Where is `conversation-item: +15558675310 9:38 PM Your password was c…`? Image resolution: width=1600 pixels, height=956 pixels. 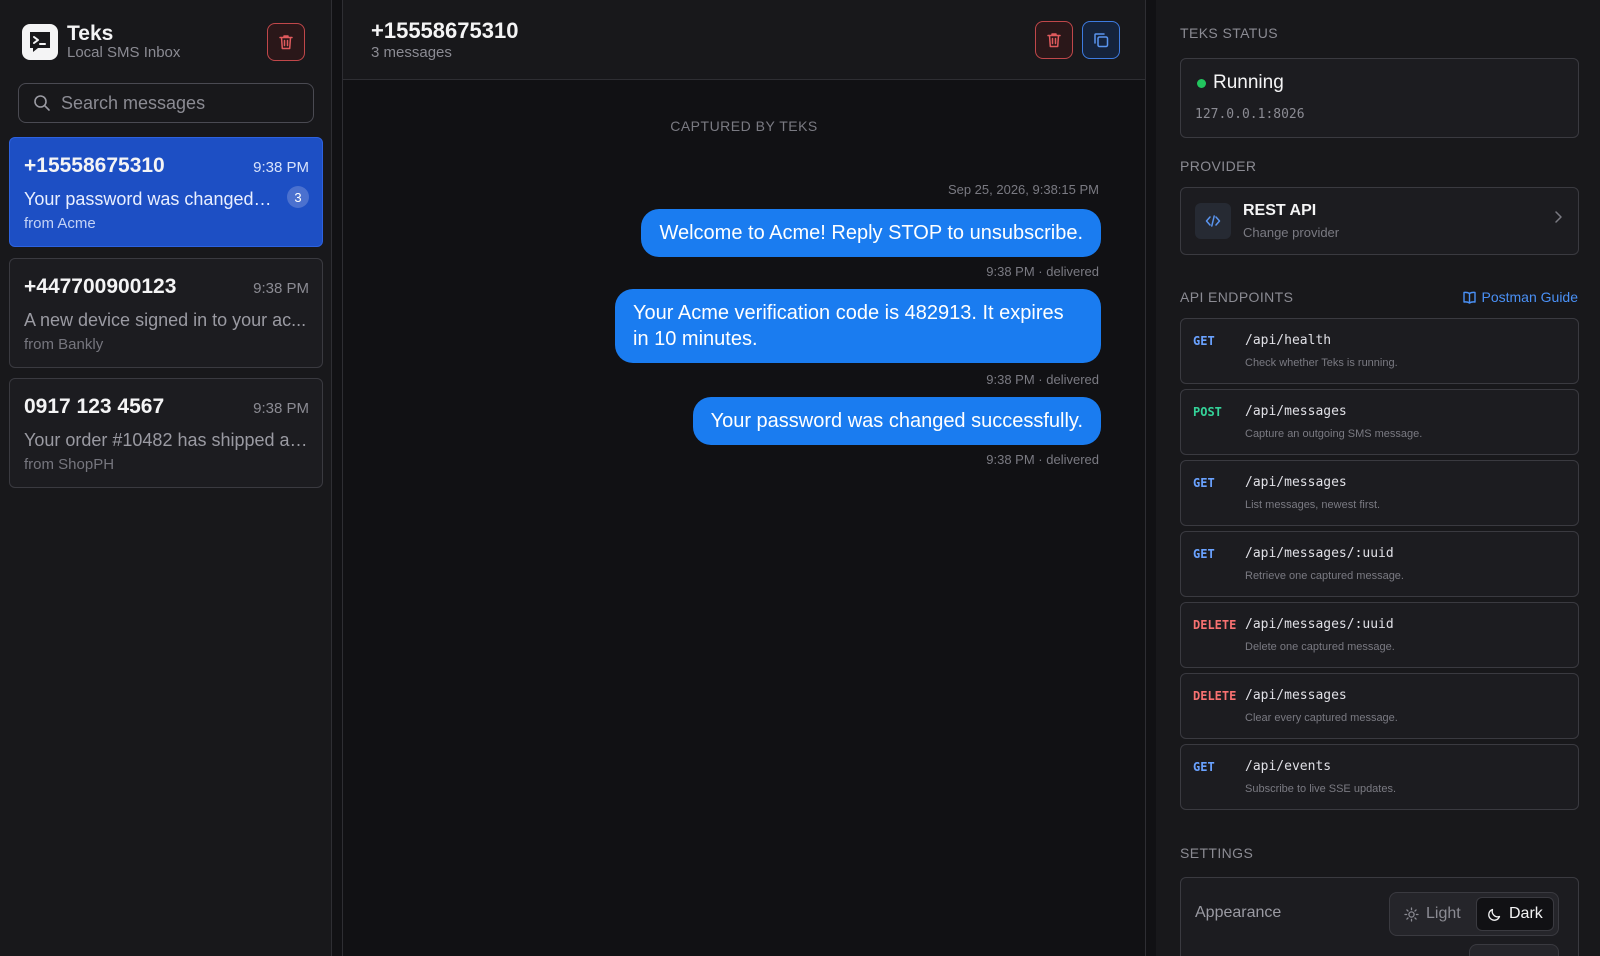 conversation-item: +15558675310 9:38 PM Your password was c… is located at coordinates (166, 192).